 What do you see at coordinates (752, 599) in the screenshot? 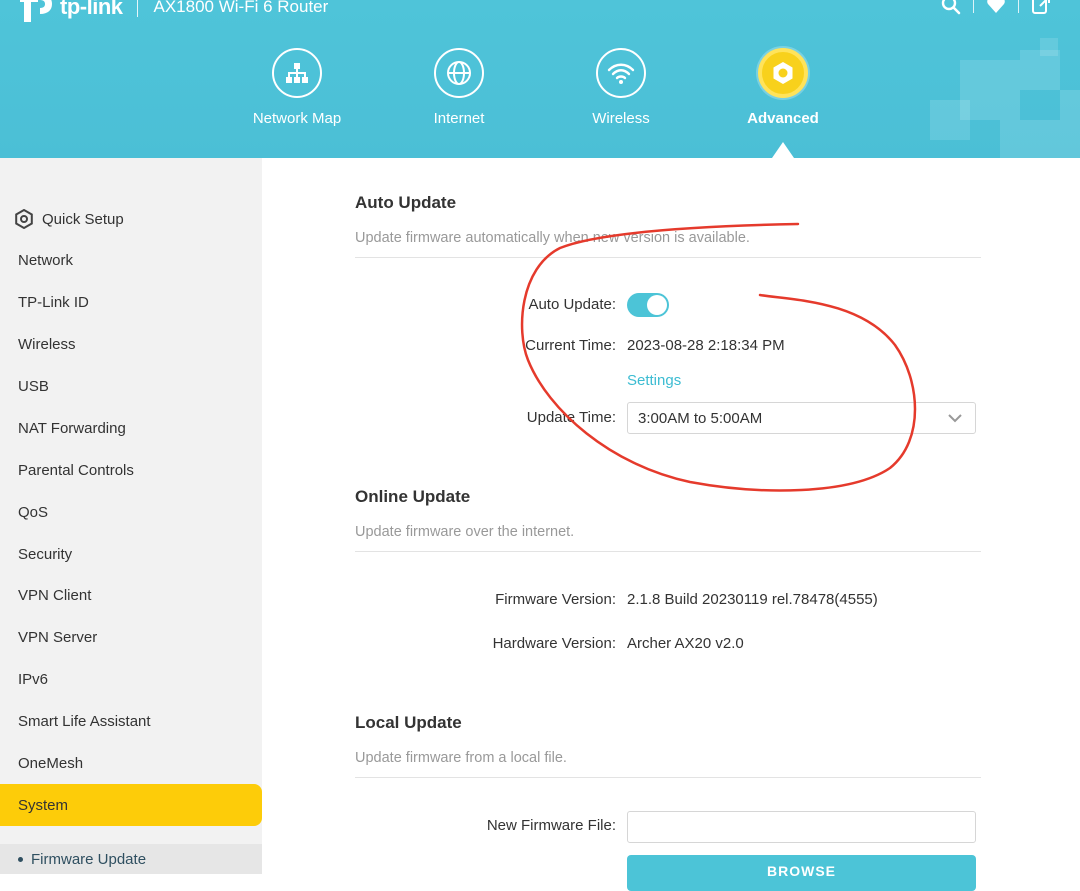
I see `firmware-version-value: 2.1.8 Build 20230119 rel.78478(4555)` at bounding box center [752, 599].